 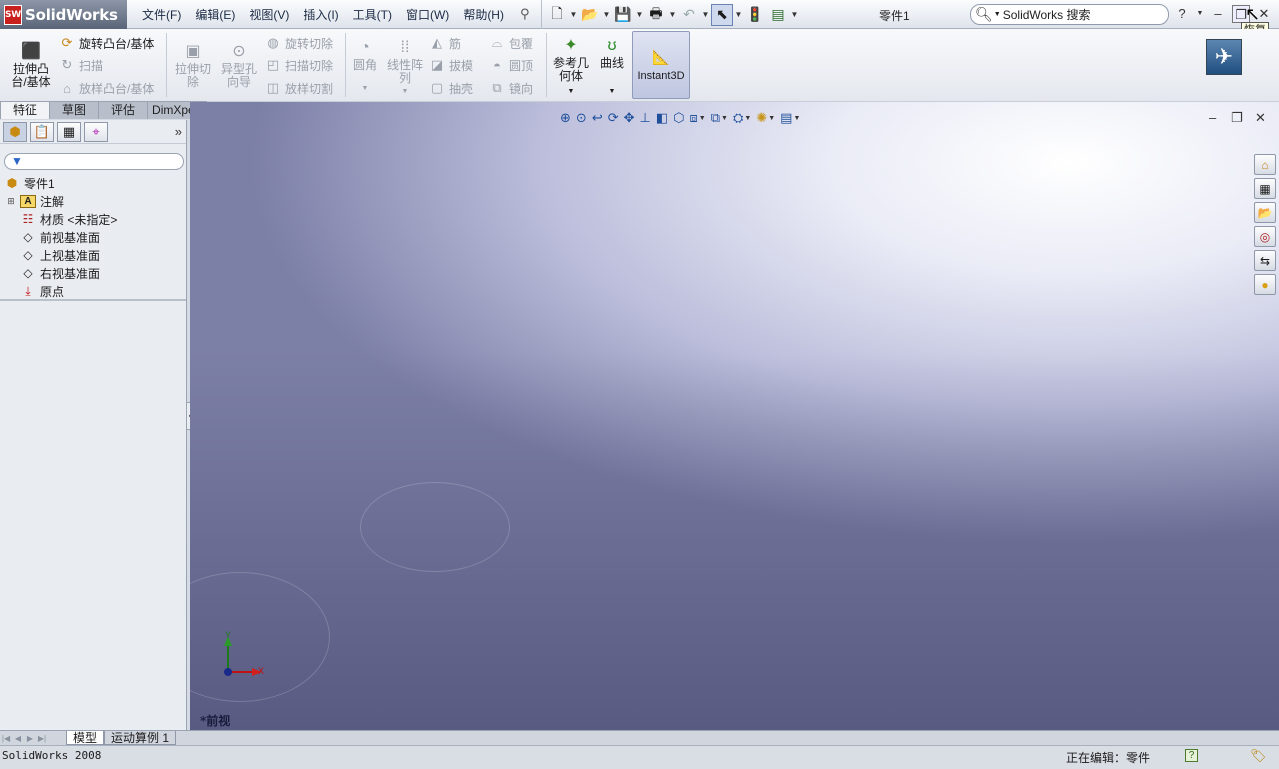 I want to click on feature-tree-tab-icon: ⬢, so click(x=15, y=131).